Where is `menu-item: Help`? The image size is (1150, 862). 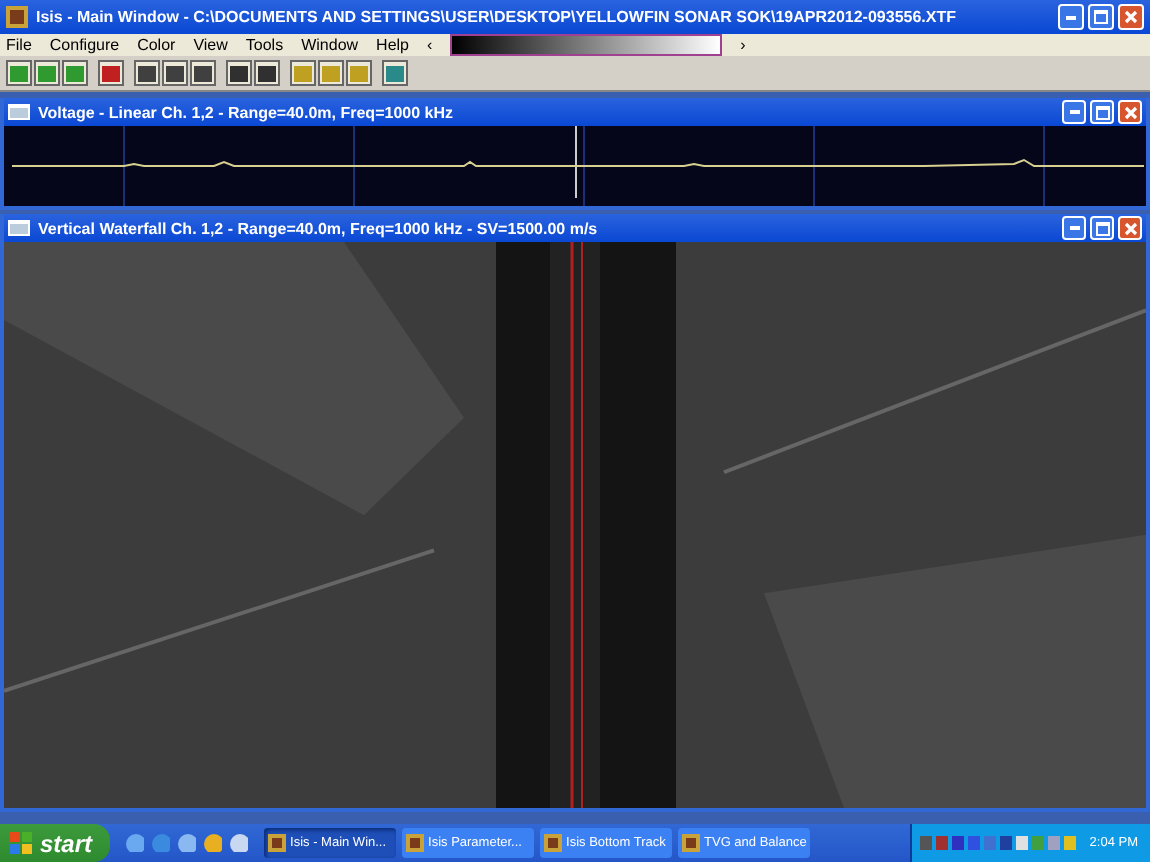 menu-item: Help is located at coordinates (392, 45).